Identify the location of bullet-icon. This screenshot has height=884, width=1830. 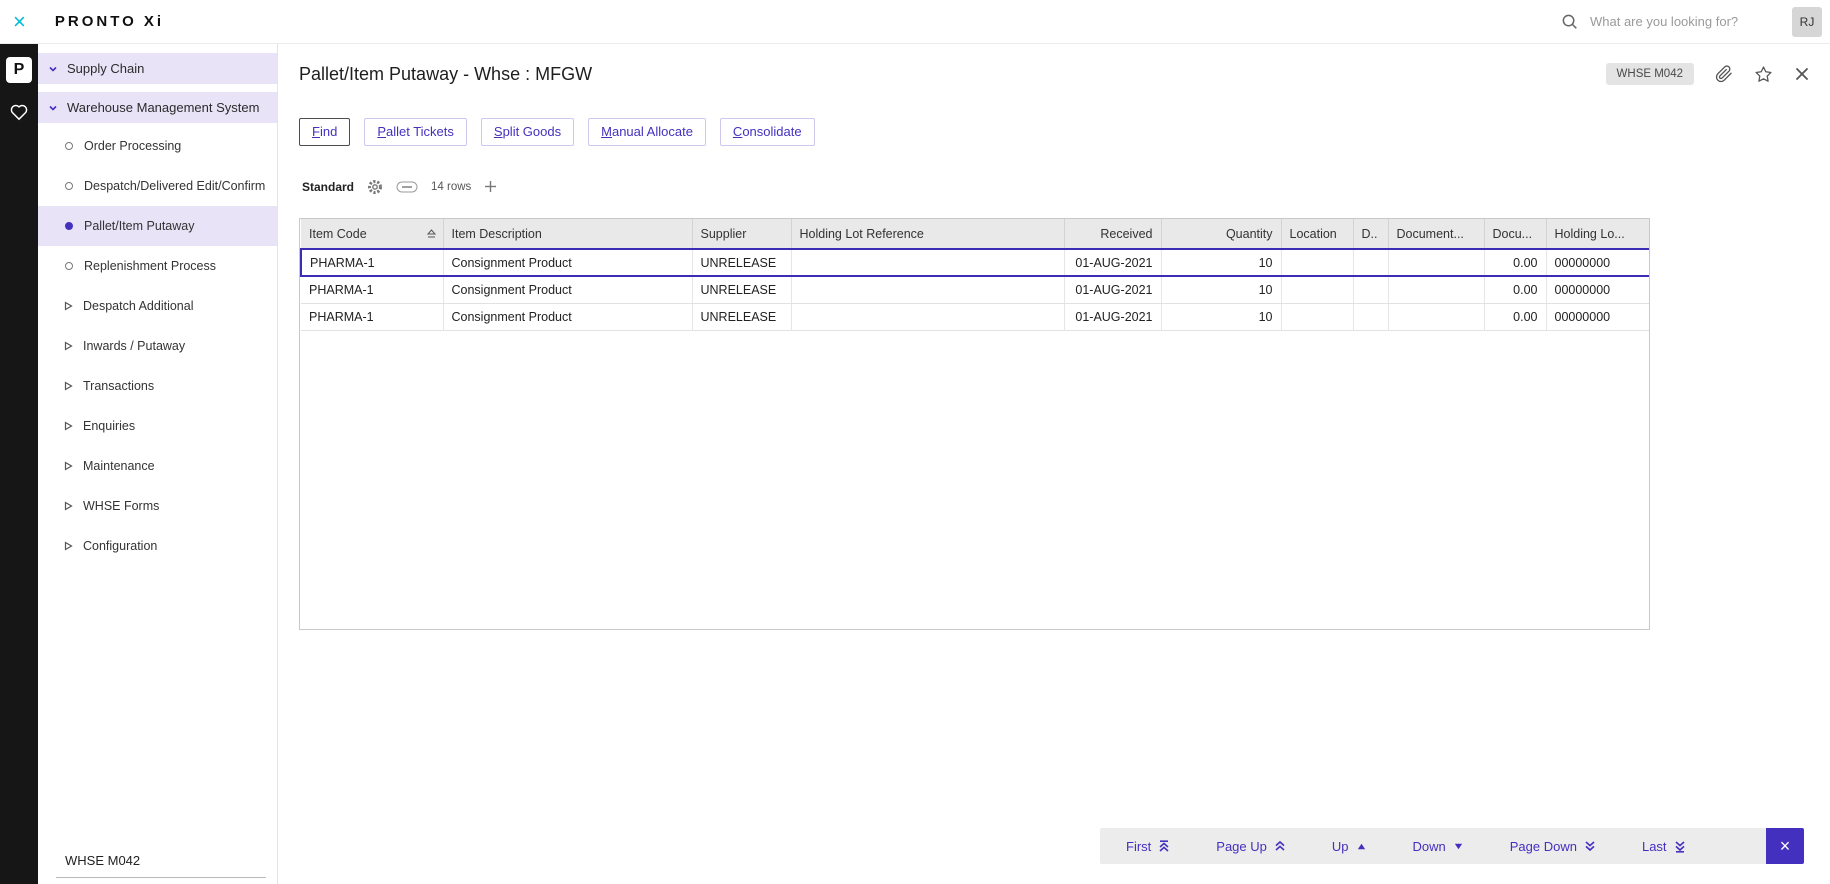
(69, 266).